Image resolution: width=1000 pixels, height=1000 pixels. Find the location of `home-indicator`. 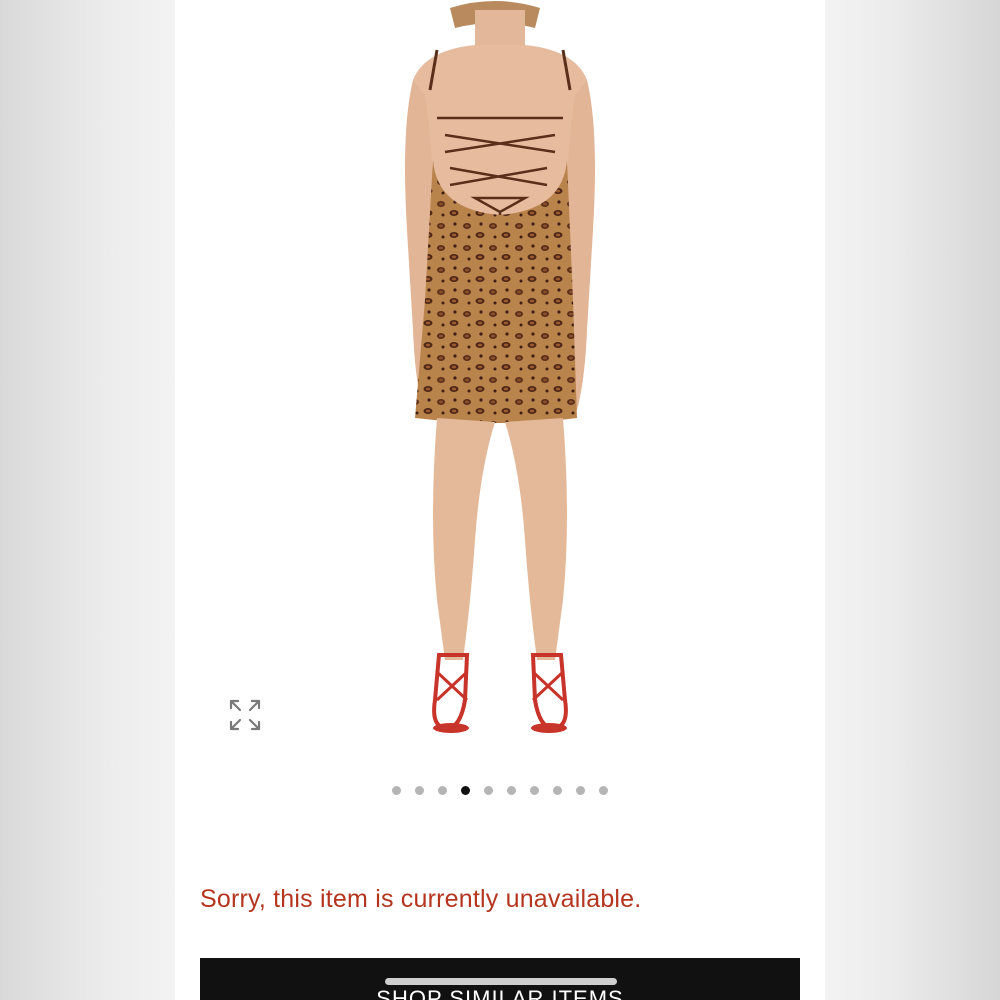

home-indicator is located at coordinates (501, 981).